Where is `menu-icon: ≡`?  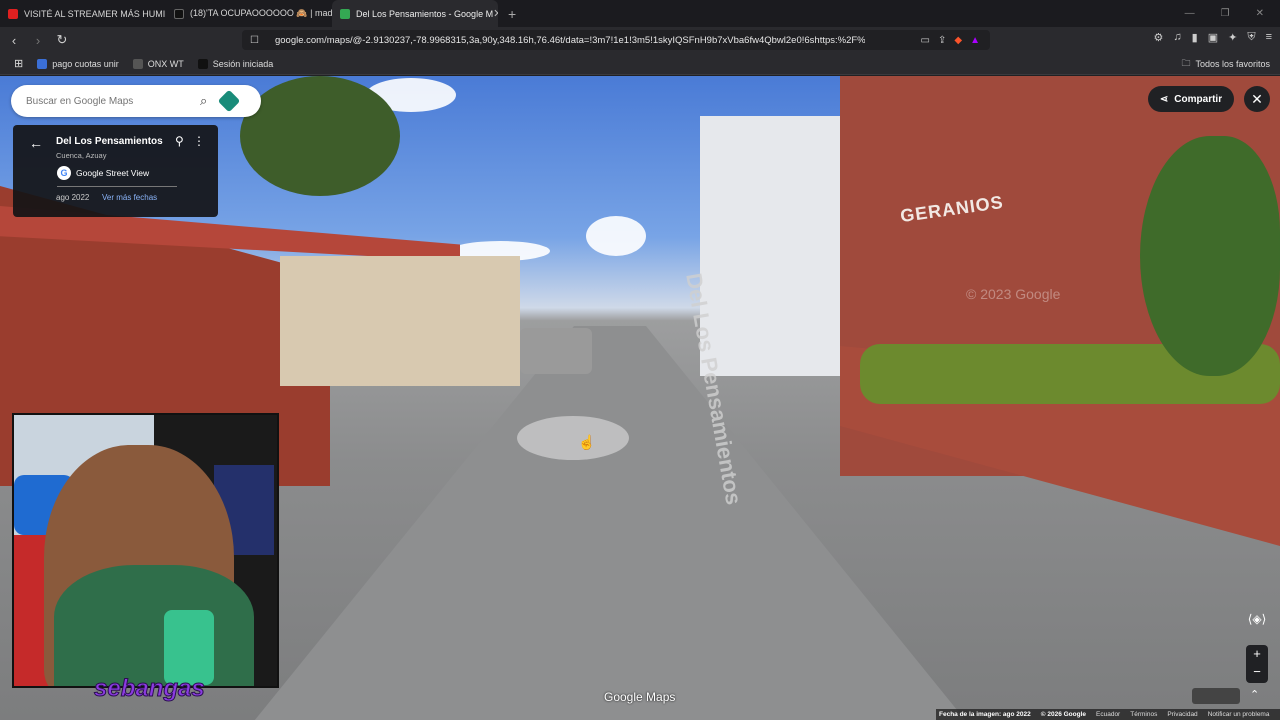 menu-icon: ≡ is located at coordinates (1269, 37).